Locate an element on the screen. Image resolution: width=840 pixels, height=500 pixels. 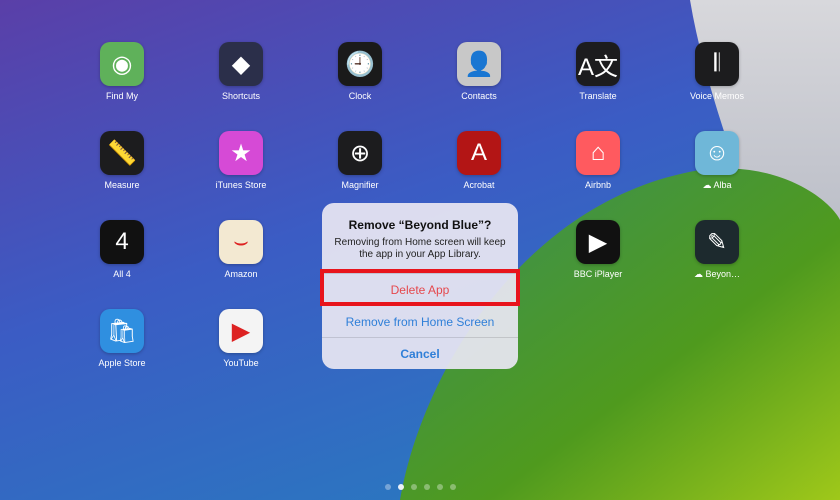
app-label: ☁ Alba is located at coordinates (717, 185).